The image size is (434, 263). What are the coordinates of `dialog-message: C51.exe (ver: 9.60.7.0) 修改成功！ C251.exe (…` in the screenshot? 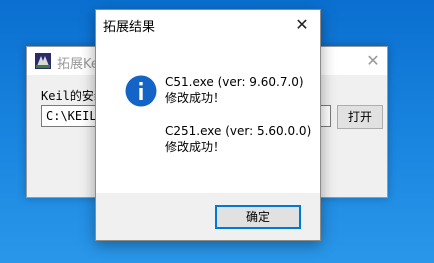 It's located at (238, 114).